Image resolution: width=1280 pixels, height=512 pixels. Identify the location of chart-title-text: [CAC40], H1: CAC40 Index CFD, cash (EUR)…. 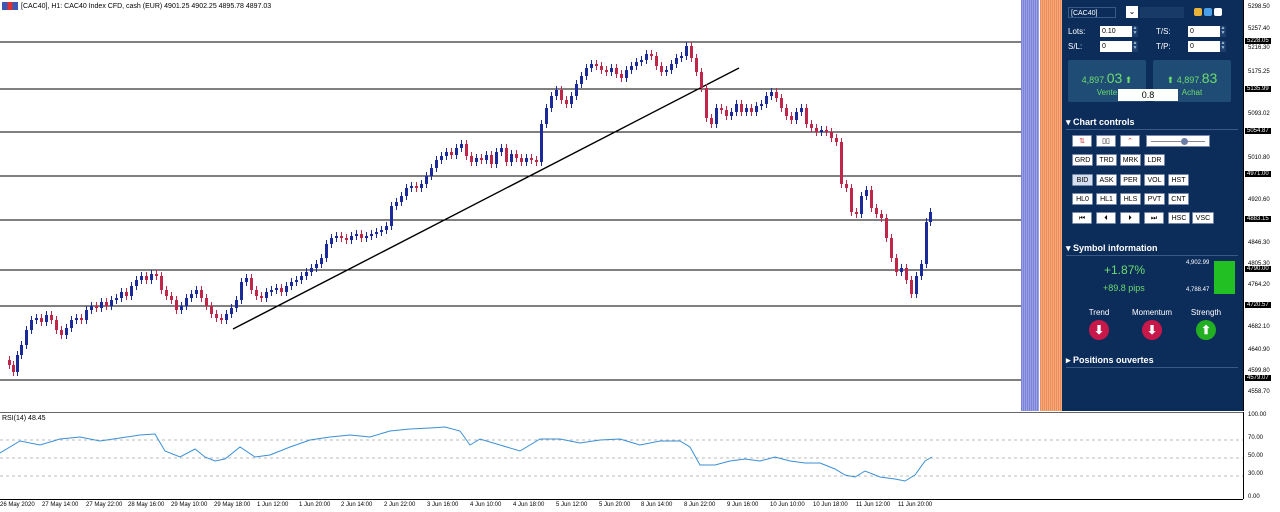
(146, 6).